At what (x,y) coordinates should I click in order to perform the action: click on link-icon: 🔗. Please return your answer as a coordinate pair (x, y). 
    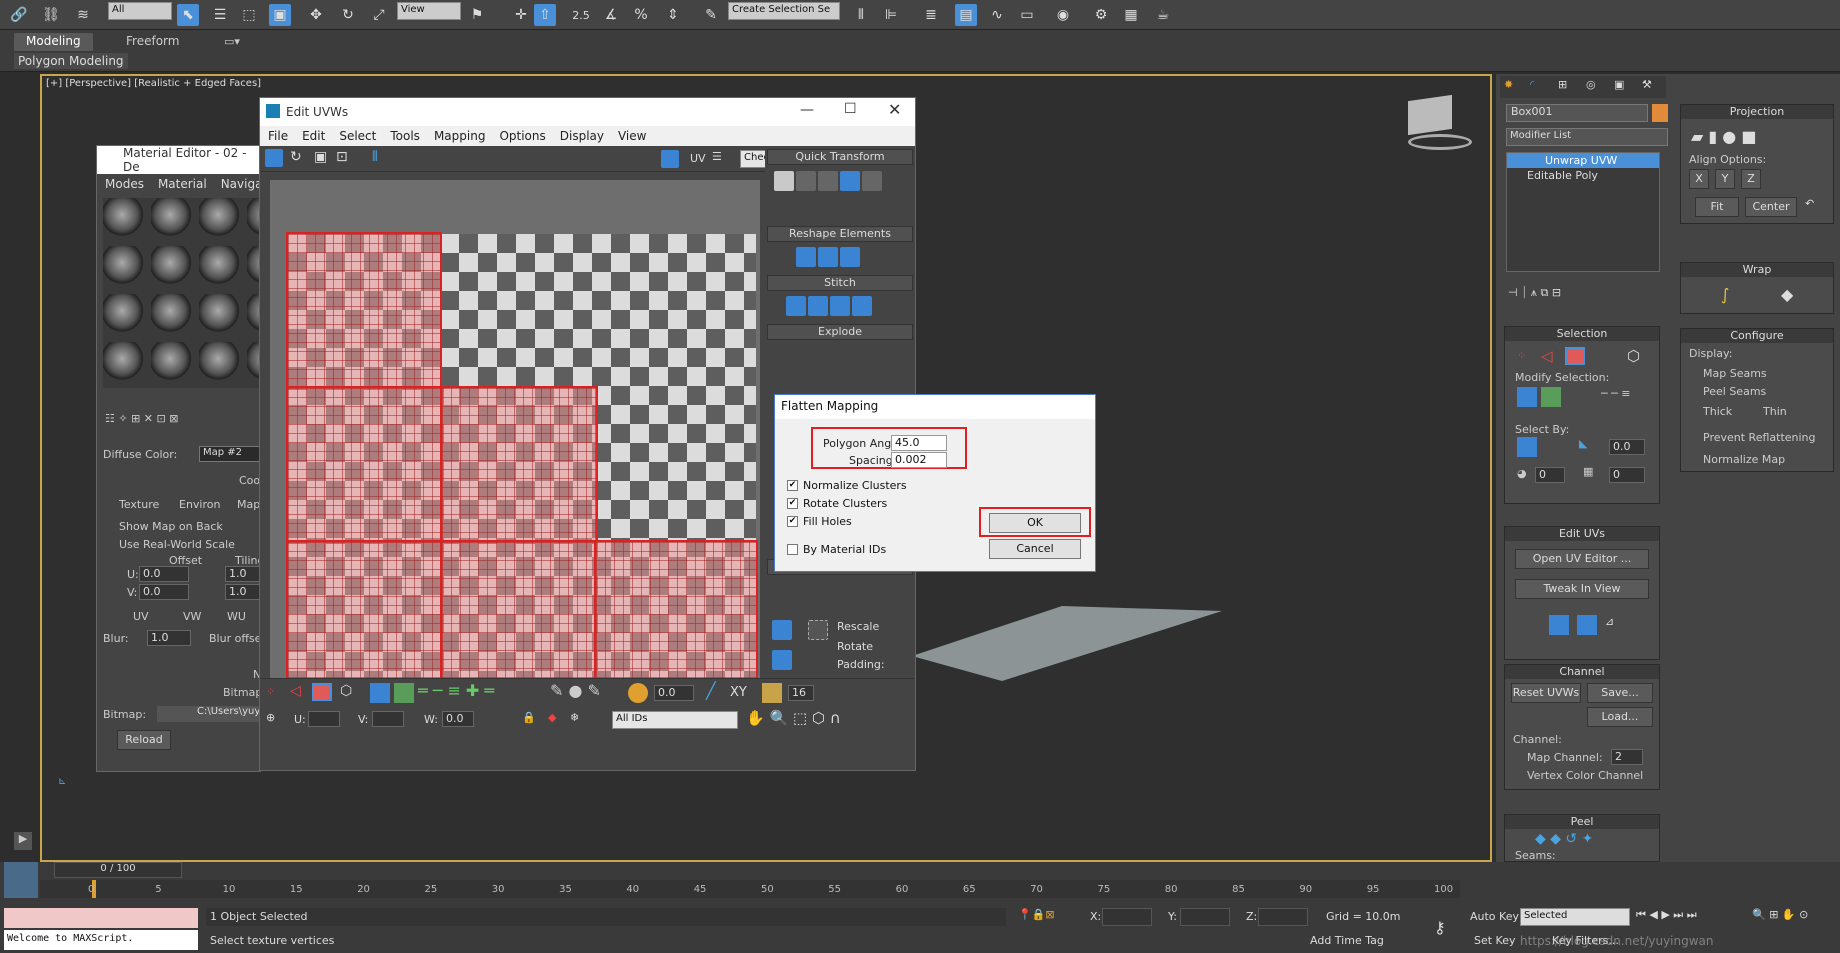
    Looking at the image, I should click on (19, 15).